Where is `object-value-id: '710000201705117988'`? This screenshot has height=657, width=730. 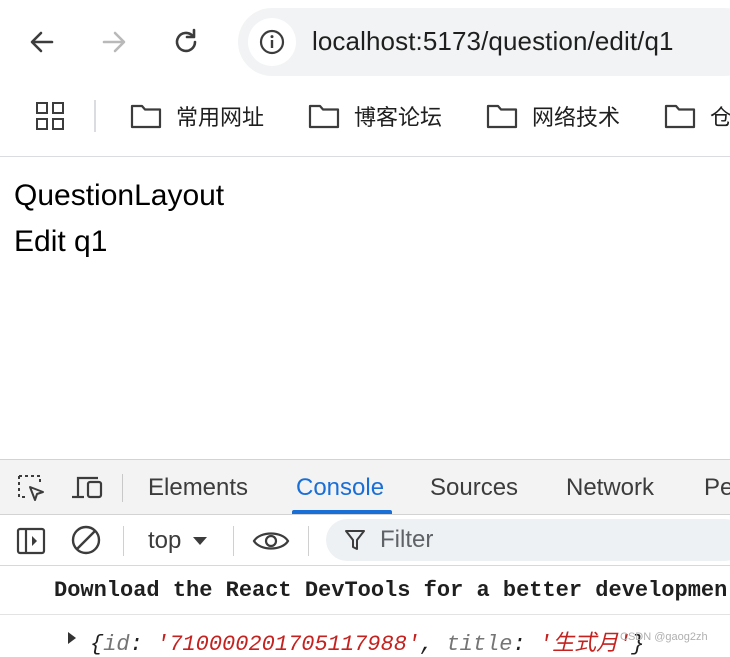 object-value-id: '710000201705117988' is located at coordinates (288, 644).